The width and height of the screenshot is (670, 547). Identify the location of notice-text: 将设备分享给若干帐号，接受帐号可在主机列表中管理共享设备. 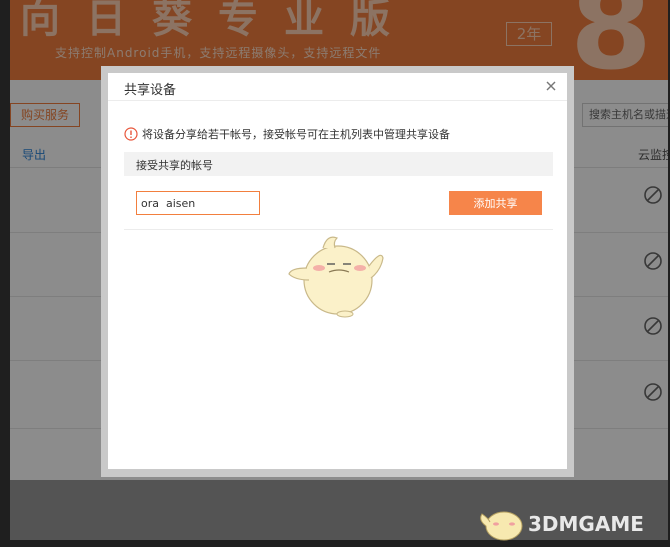
(296, 134).